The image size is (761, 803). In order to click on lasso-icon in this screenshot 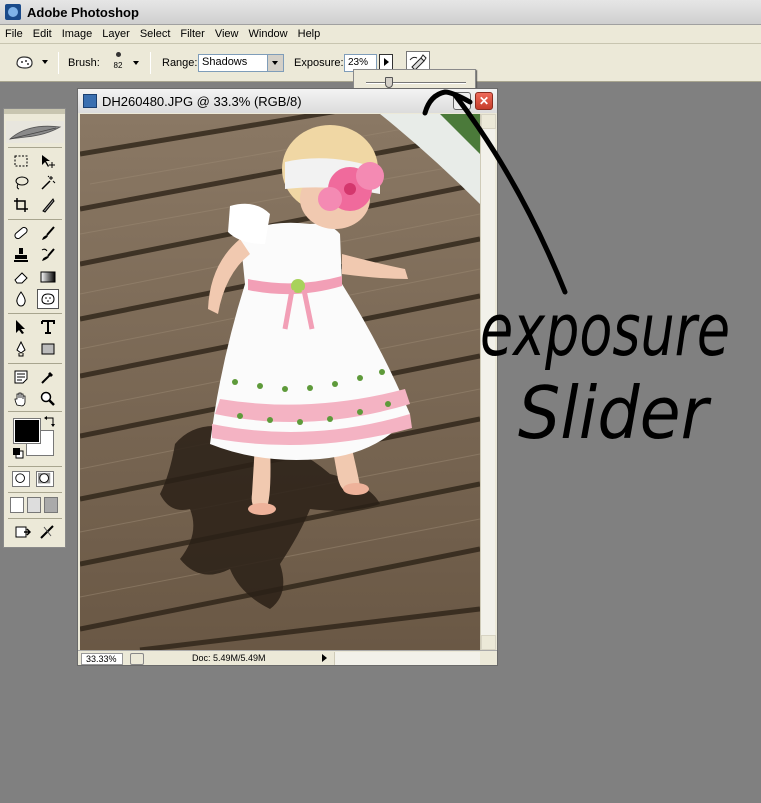, I will do `click(22, 183)`.